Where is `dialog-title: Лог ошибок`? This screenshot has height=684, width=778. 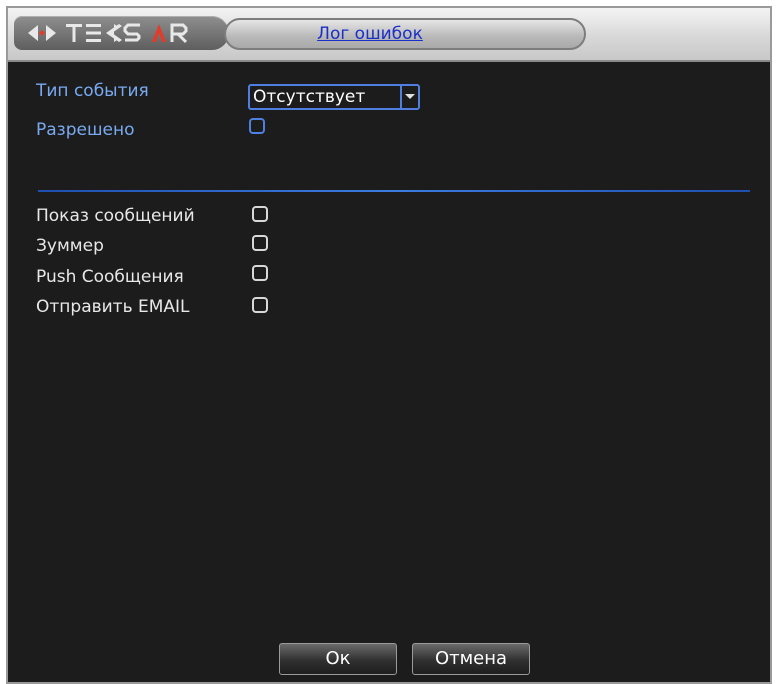 dialog-title: Лог ошибок is located at coordinates (405, 34).